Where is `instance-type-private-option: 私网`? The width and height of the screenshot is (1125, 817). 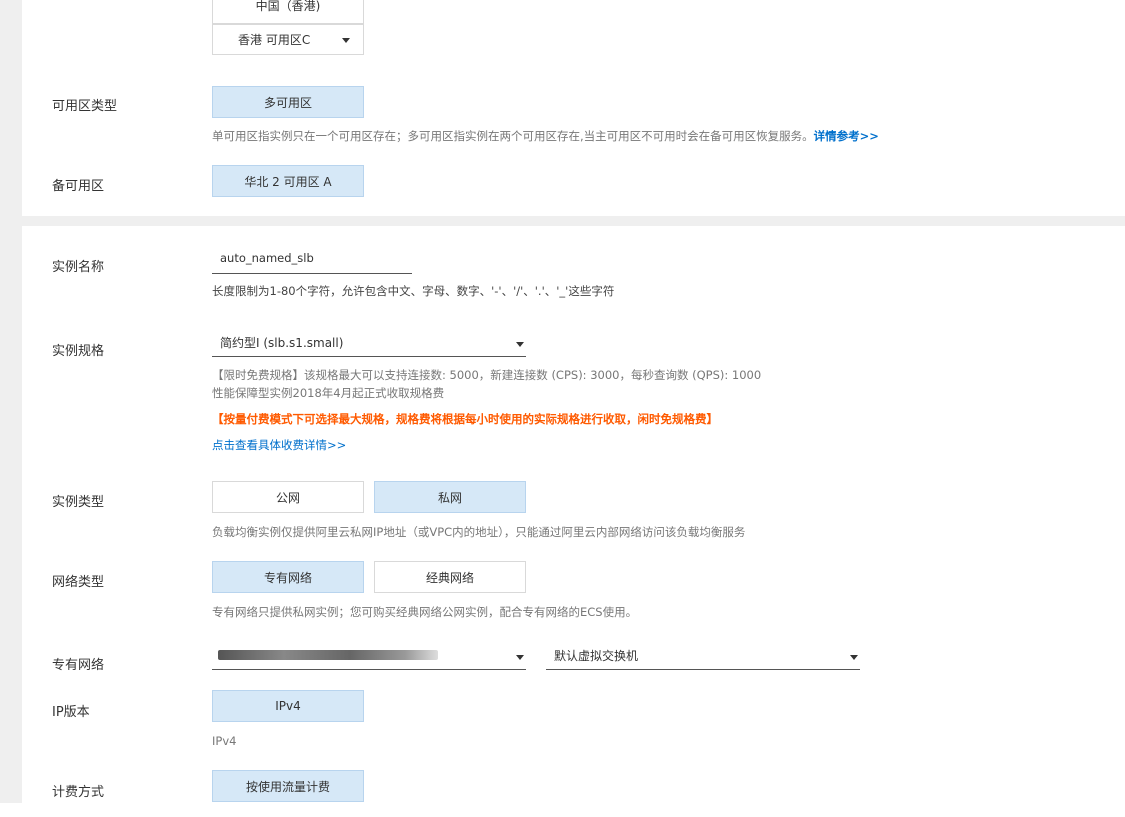 instance-type-private-option: 私网 is located at coordinates (450, 497).